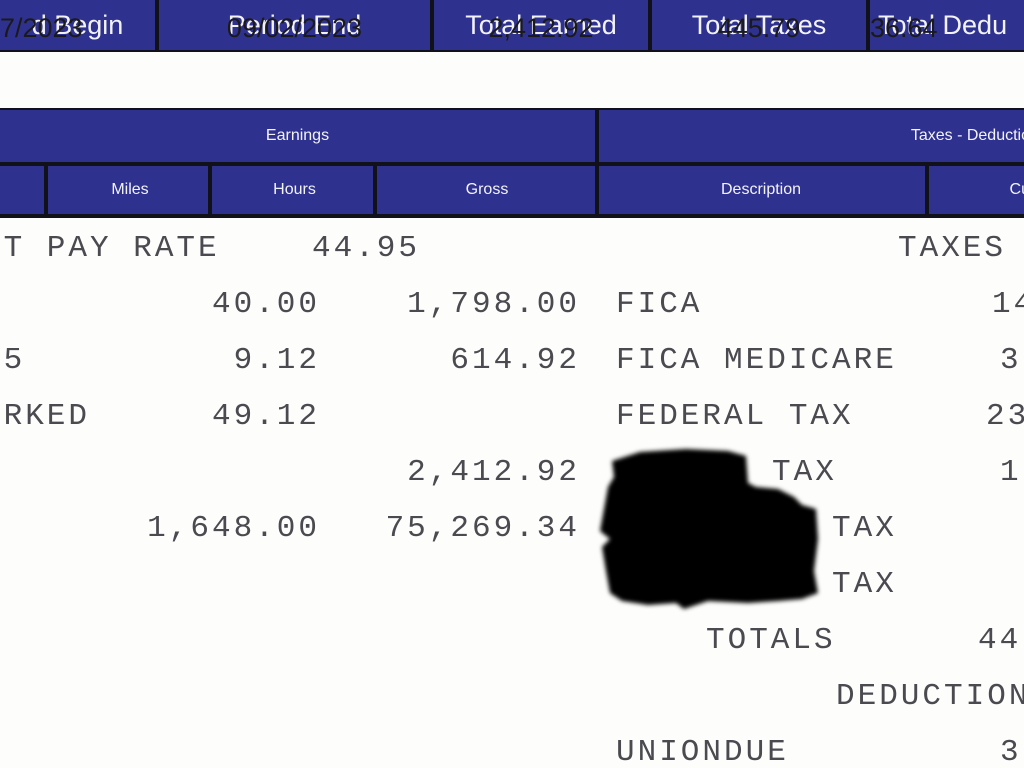 The image size is (1024, 768). I want to click on group-header-taxes-deductions: Taxes - Deductio, so click(812, 136).